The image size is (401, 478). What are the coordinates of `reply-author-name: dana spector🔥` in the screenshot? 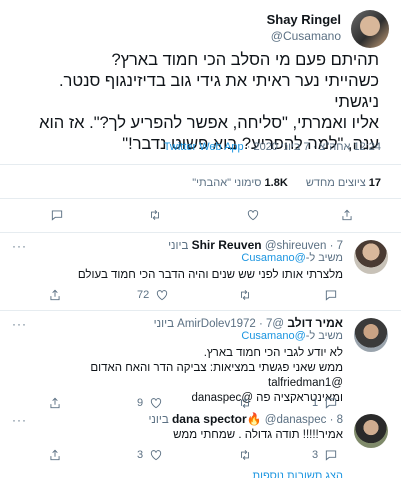 It's located at (217, 419).